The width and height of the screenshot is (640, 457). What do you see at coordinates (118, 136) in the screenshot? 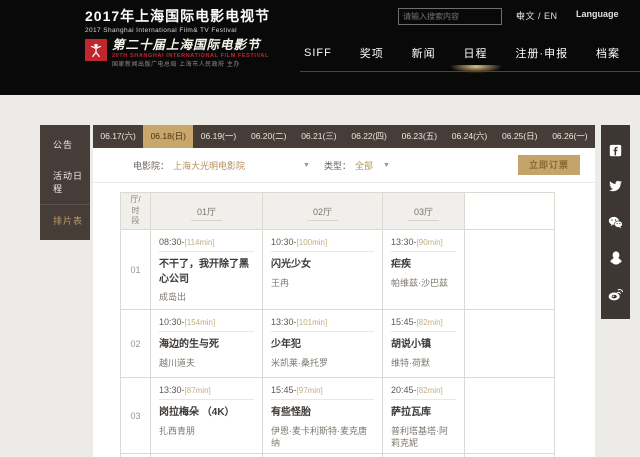
I see `date-tab: 06.17(六)` at bounding box center [118, 136].